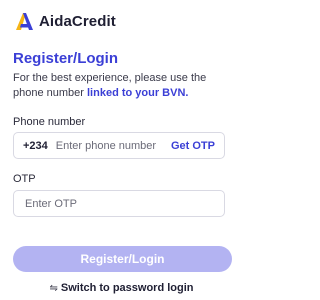  Describe the element at coordinates (49, 122) in the screenshot. I see `phone-number-label: Phone number` at that location.